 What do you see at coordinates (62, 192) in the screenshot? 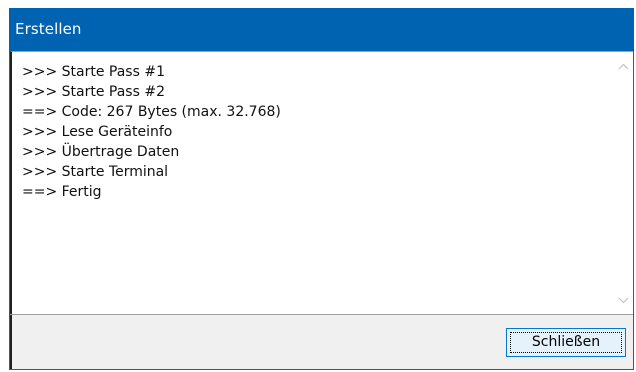
I see `log-line: ==> Fertig` at bounding box center [62, 192].